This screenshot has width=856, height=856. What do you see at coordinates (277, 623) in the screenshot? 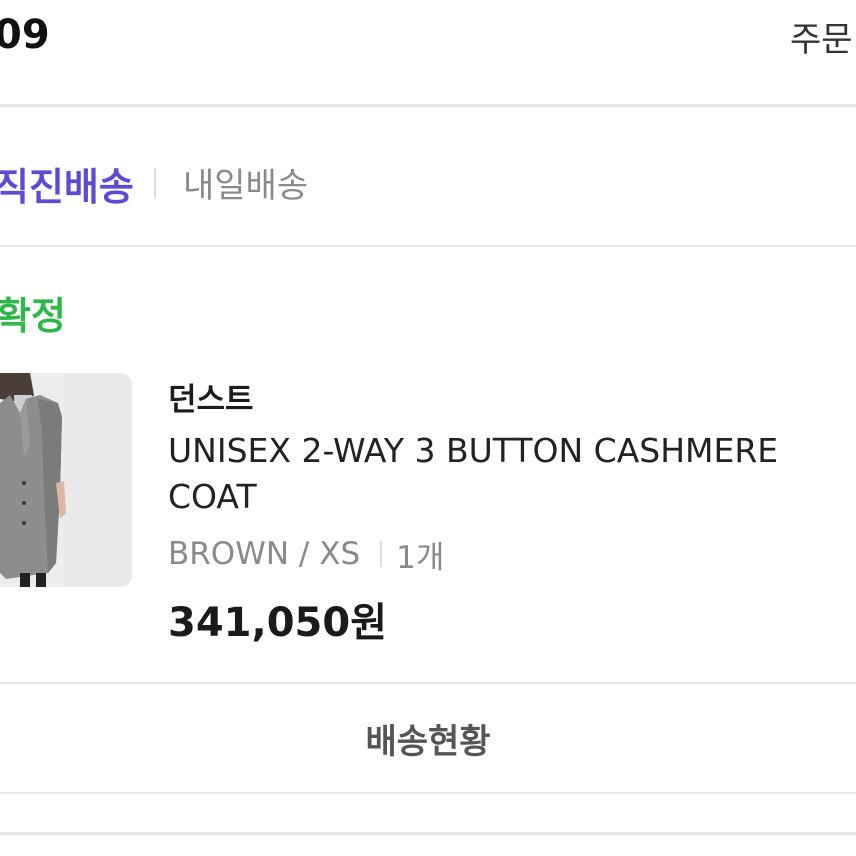
I see `product-price: 341,050원` at bounding box center [277, 623].